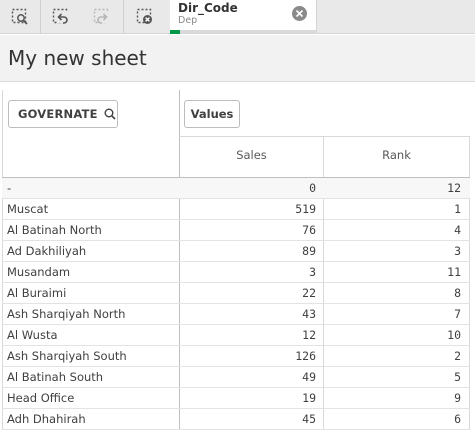  Describe the element at coordinates (77, 58) in the screenshot. I see `sheet-title: My new sheet` at that location.